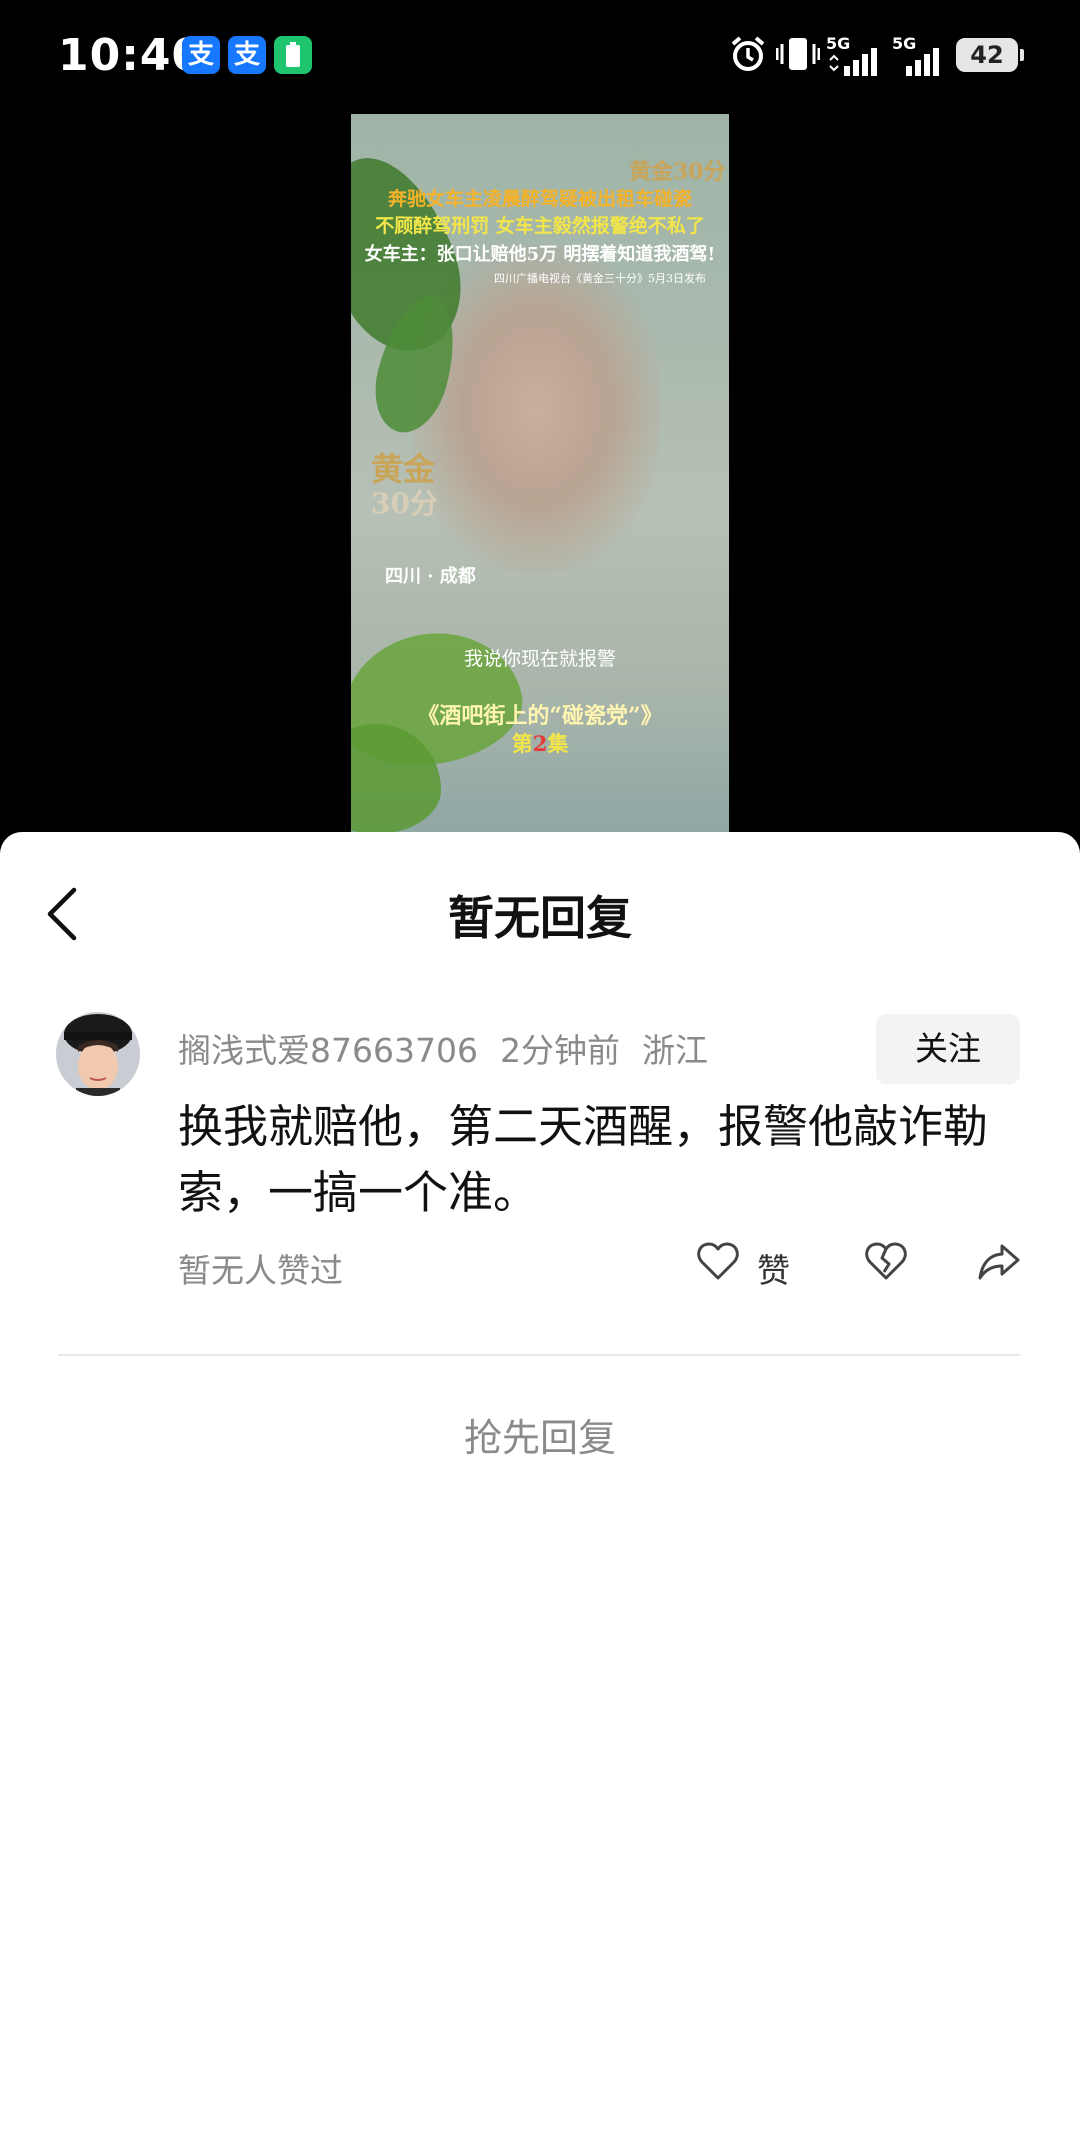  What do you see at coordinates (539, 659) in the screenshot?
I see `video-subtitle: 我说你现在就报警` at bounding box center [539, 659].